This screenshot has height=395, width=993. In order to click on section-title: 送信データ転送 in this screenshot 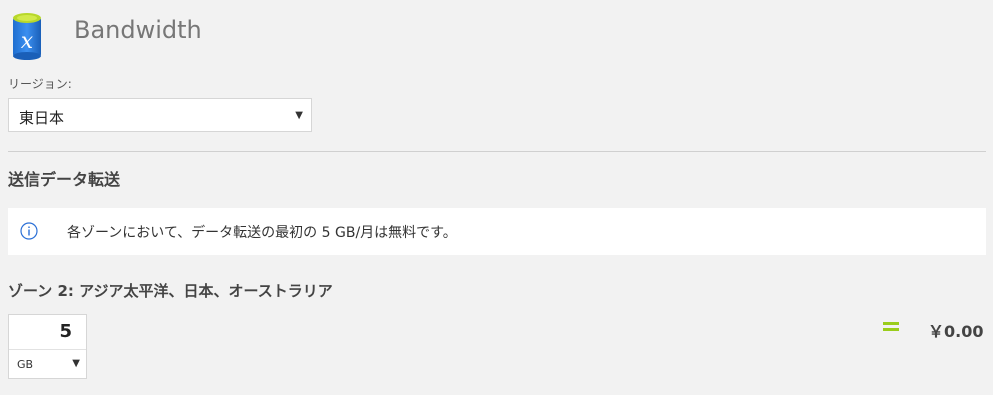, I will do `click(64, 179)`.